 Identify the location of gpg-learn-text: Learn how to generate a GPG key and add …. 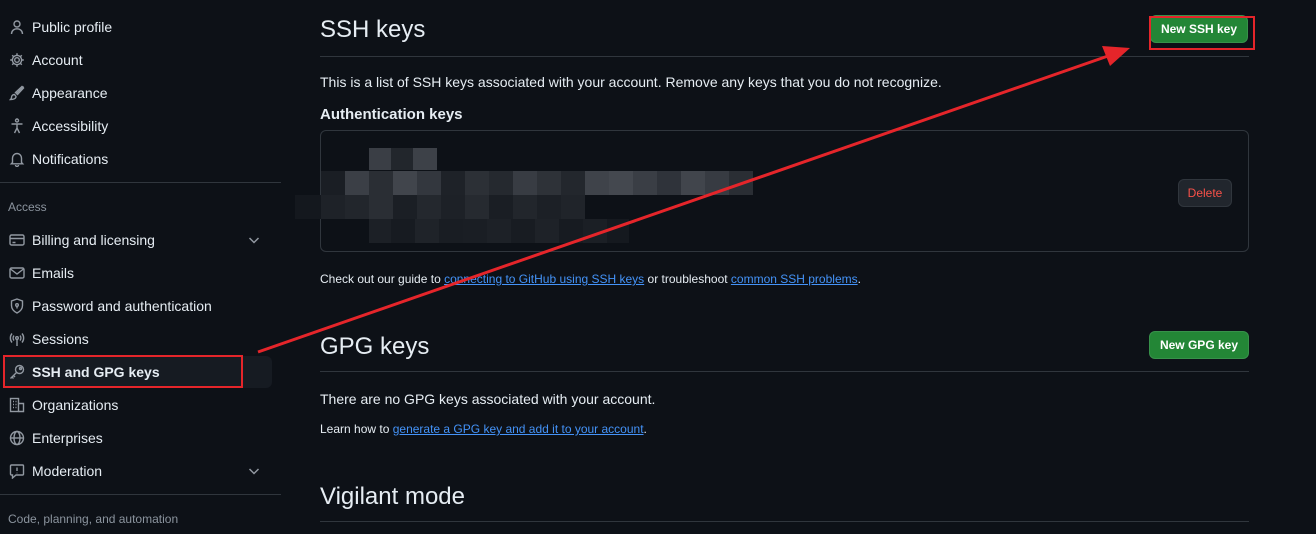
(483, 429).